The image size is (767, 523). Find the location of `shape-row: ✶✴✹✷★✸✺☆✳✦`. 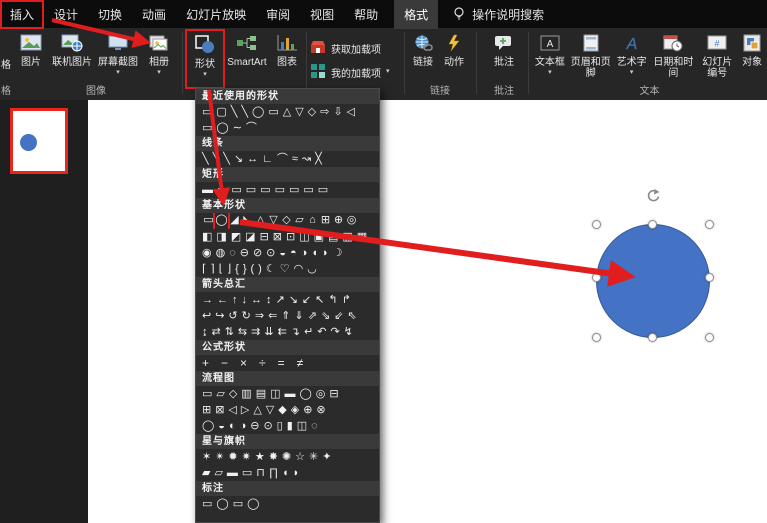

shape-row: ✶✴✹✷★✸✺☆✳✦ is located at coordinates (287, 457).